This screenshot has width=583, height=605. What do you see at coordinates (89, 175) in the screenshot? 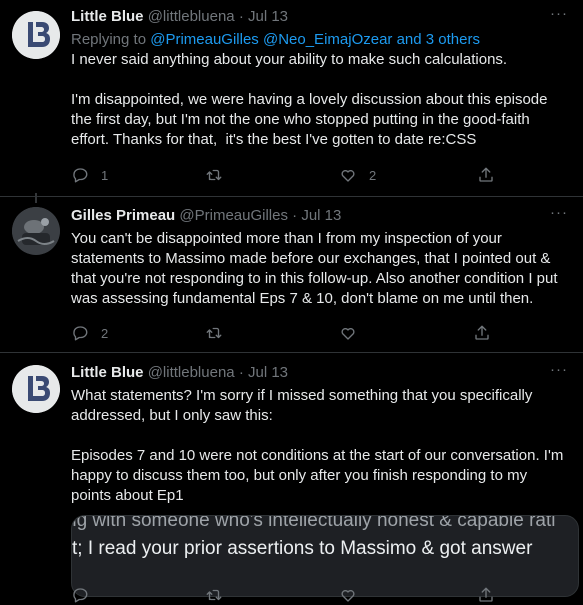
I see `reply-button: 1` at bounding box center [89, 175].